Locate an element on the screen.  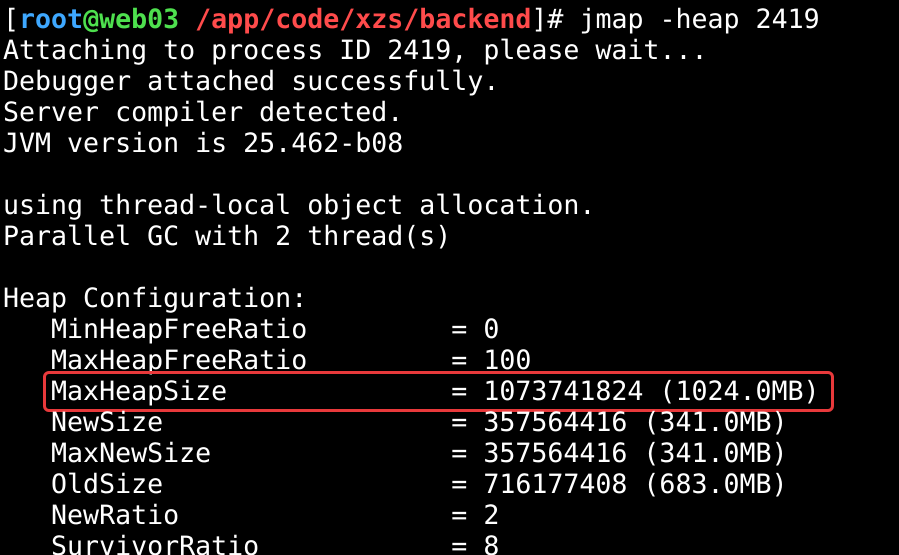
prompt-user: root is located at coordinates (51, 19).